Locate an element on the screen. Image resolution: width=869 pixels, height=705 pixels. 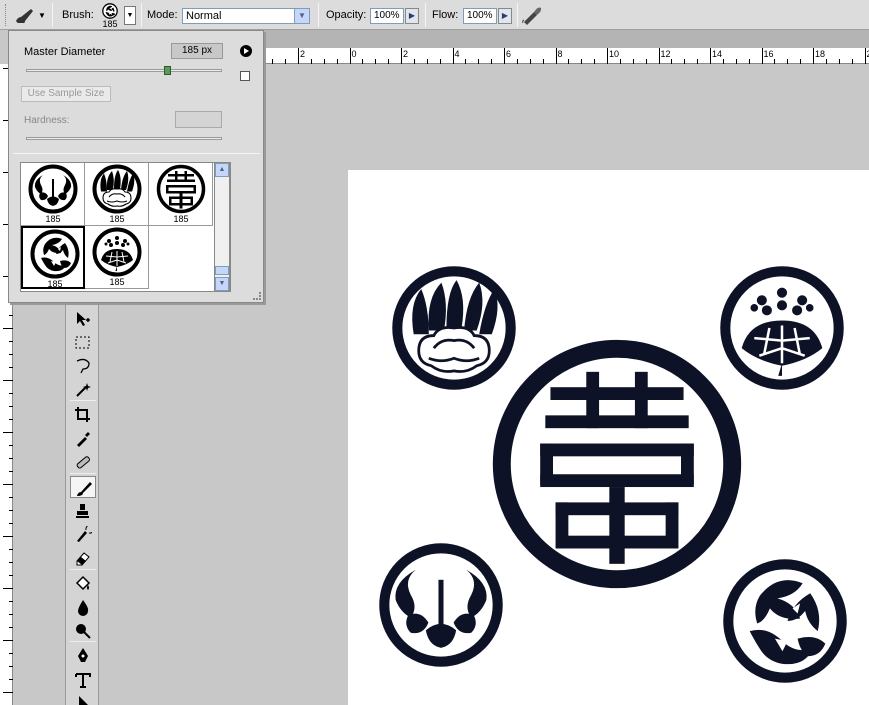
brush-preset-scrollbar: ▲ ▼ is located at coordinates (222, 227).